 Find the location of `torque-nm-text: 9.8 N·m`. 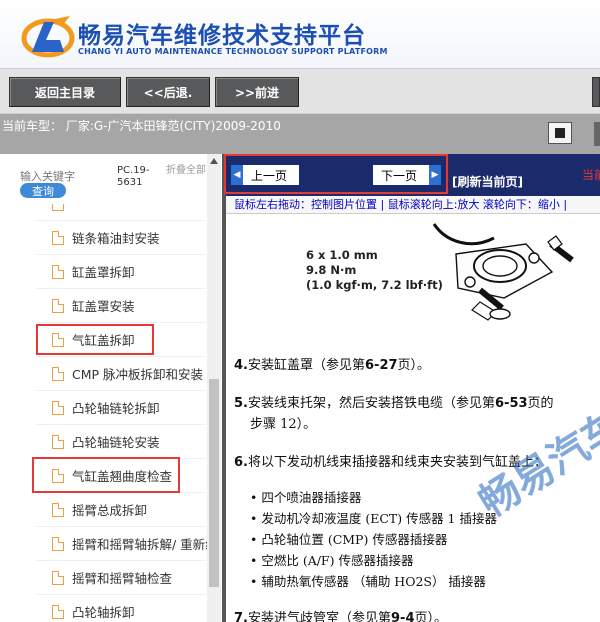

torque-nm-text: 9.8 N·m is located at coordinates (331, 270).